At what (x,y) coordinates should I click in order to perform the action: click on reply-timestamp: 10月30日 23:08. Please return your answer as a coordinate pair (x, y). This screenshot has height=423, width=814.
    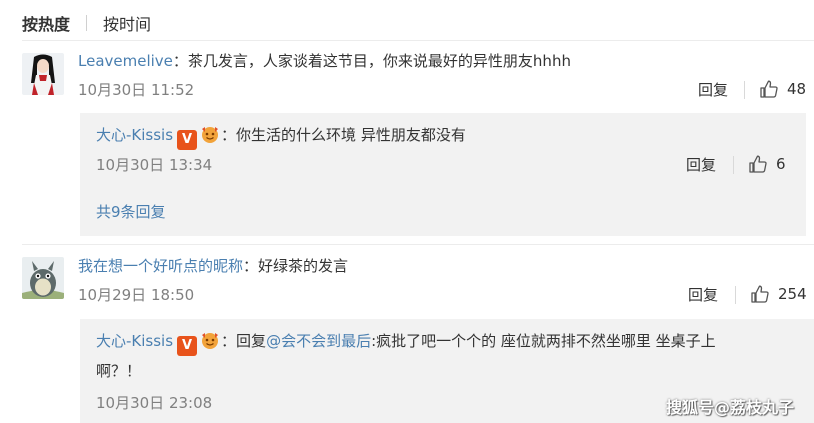
    Looking at the image, I should click on (154, 403).